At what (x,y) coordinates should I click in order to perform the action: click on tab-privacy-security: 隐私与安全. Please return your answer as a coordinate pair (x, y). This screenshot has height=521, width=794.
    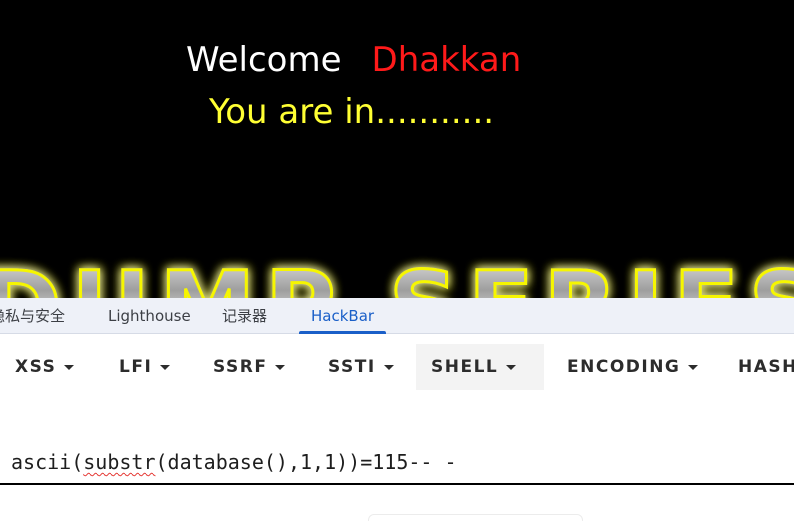
    Looking at the image, I should click on (32, 316).